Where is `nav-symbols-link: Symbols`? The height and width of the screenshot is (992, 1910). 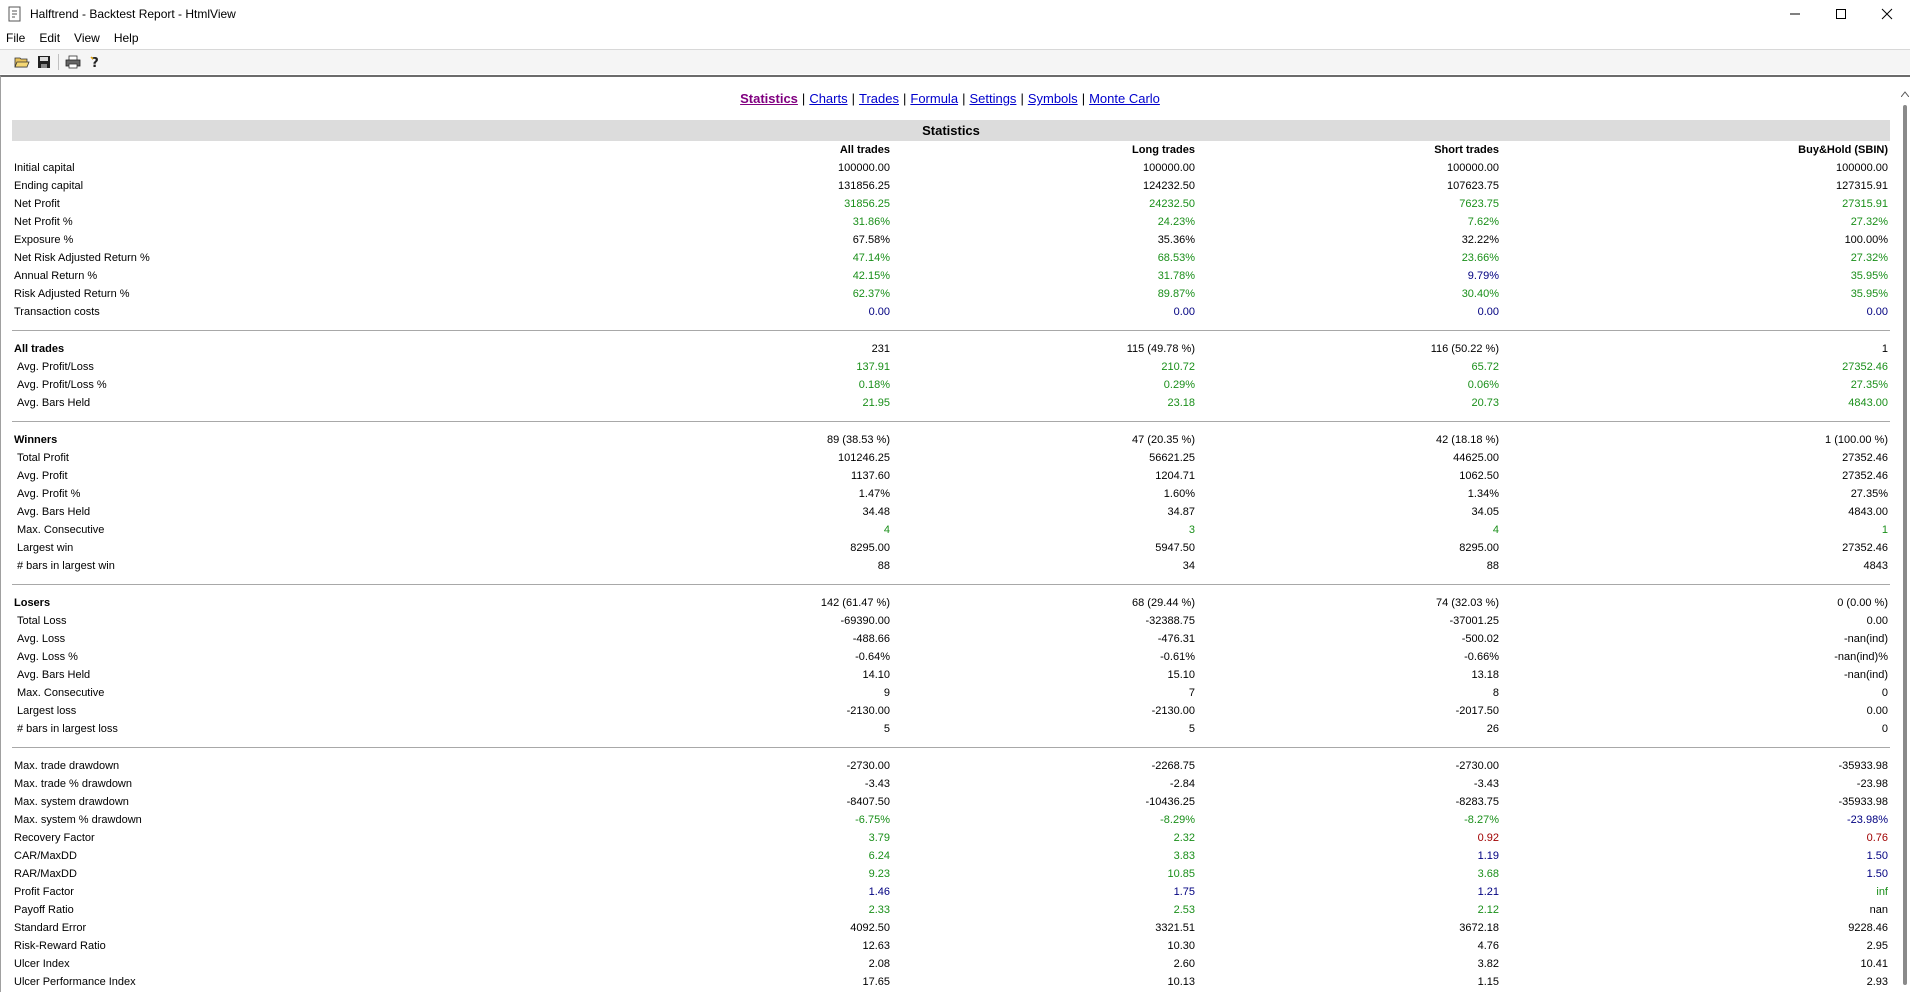
nav-symbols-link: Symbols is located at coordinates (1053, 98).